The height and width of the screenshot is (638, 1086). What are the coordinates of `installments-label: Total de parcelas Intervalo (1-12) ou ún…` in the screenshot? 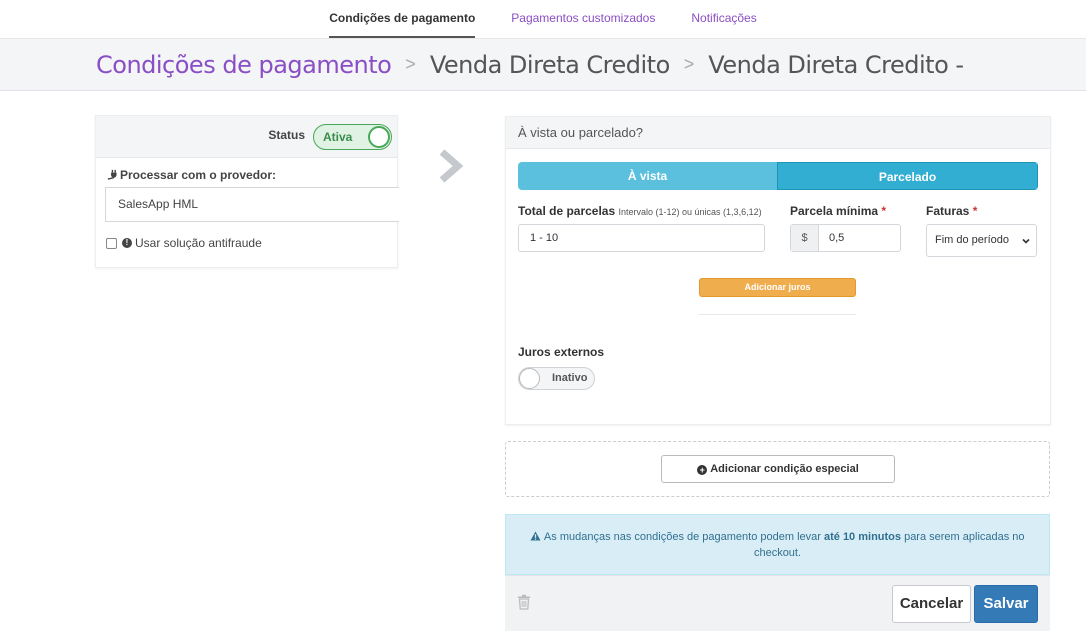 It's located at (640, 211).